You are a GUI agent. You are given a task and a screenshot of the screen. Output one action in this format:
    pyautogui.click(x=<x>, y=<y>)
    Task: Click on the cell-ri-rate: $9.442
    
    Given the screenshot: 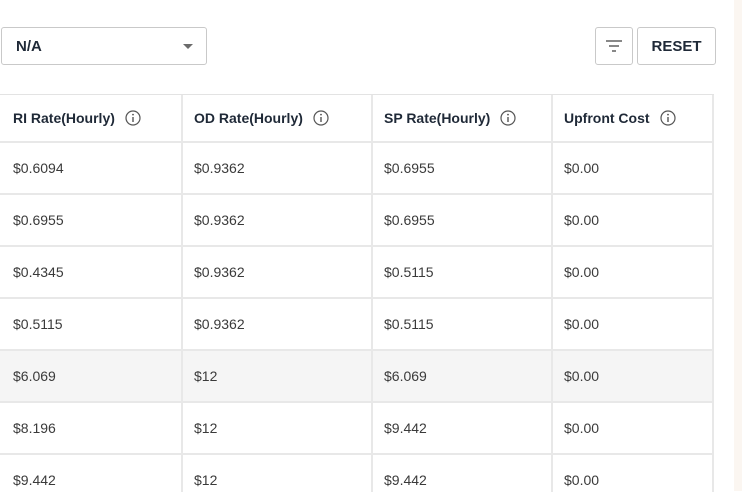 What is the action you would take?
    pyautogui.click(x=91, y=473)
    